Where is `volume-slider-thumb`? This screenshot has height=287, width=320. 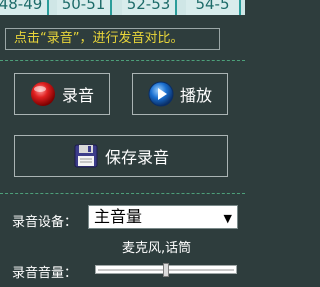
volume-slider-thumb is located at coordinates (166, 270).